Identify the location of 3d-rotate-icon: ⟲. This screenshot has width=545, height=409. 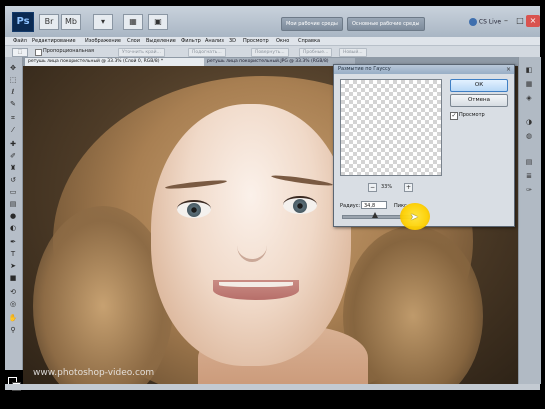
(13, 292).